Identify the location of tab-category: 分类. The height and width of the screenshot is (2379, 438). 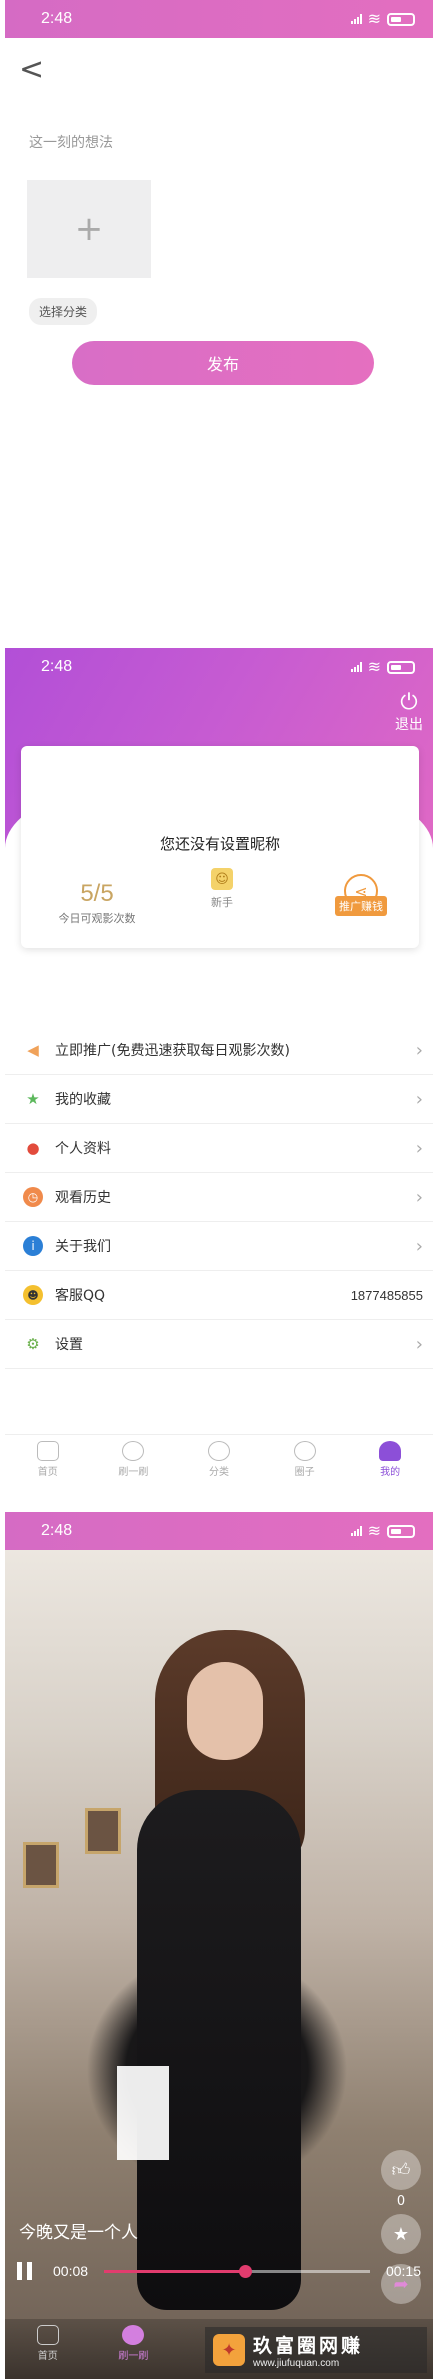
(219, 1460).